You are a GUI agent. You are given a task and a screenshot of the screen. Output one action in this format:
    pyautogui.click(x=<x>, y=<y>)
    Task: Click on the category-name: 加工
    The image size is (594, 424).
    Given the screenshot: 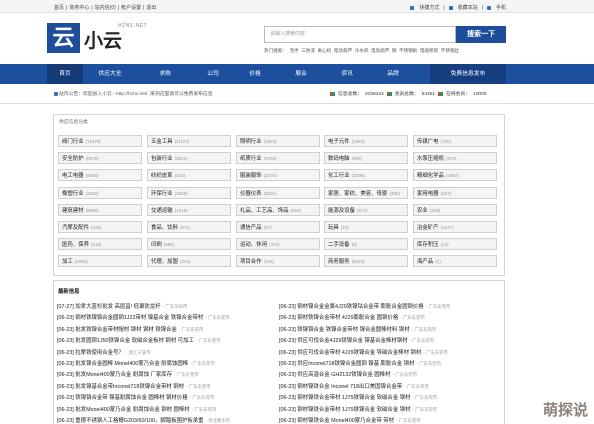 What is the action you would take?
    pyautogui.click(x=67, y=262)
    